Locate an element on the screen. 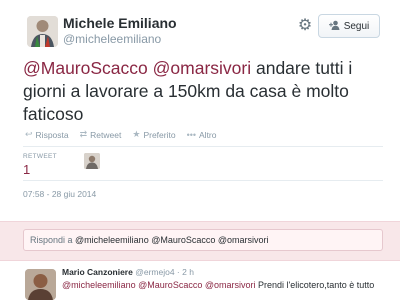  retweeter-avatar is located at coordinates (92, 161).